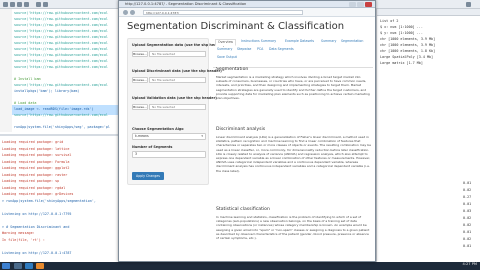  I want to click on console-line: Loading required package: lattice, so click(36, 148).